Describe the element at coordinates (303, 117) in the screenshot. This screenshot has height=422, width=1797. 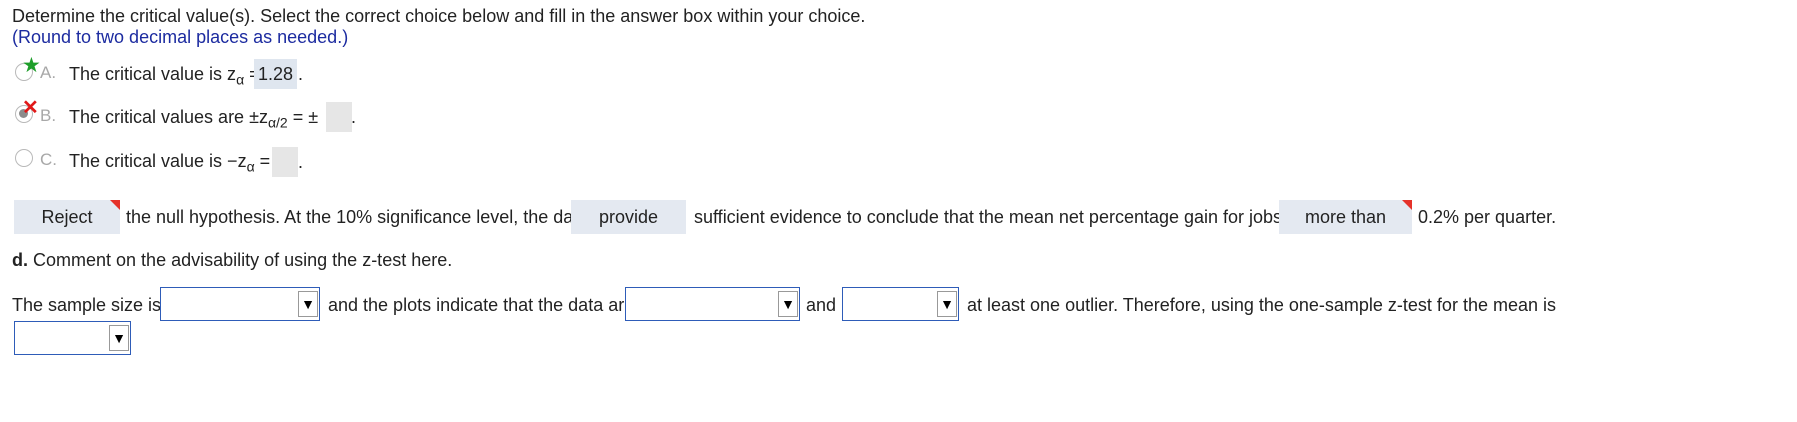
I see `choice-b-equals: = ±` at that location.